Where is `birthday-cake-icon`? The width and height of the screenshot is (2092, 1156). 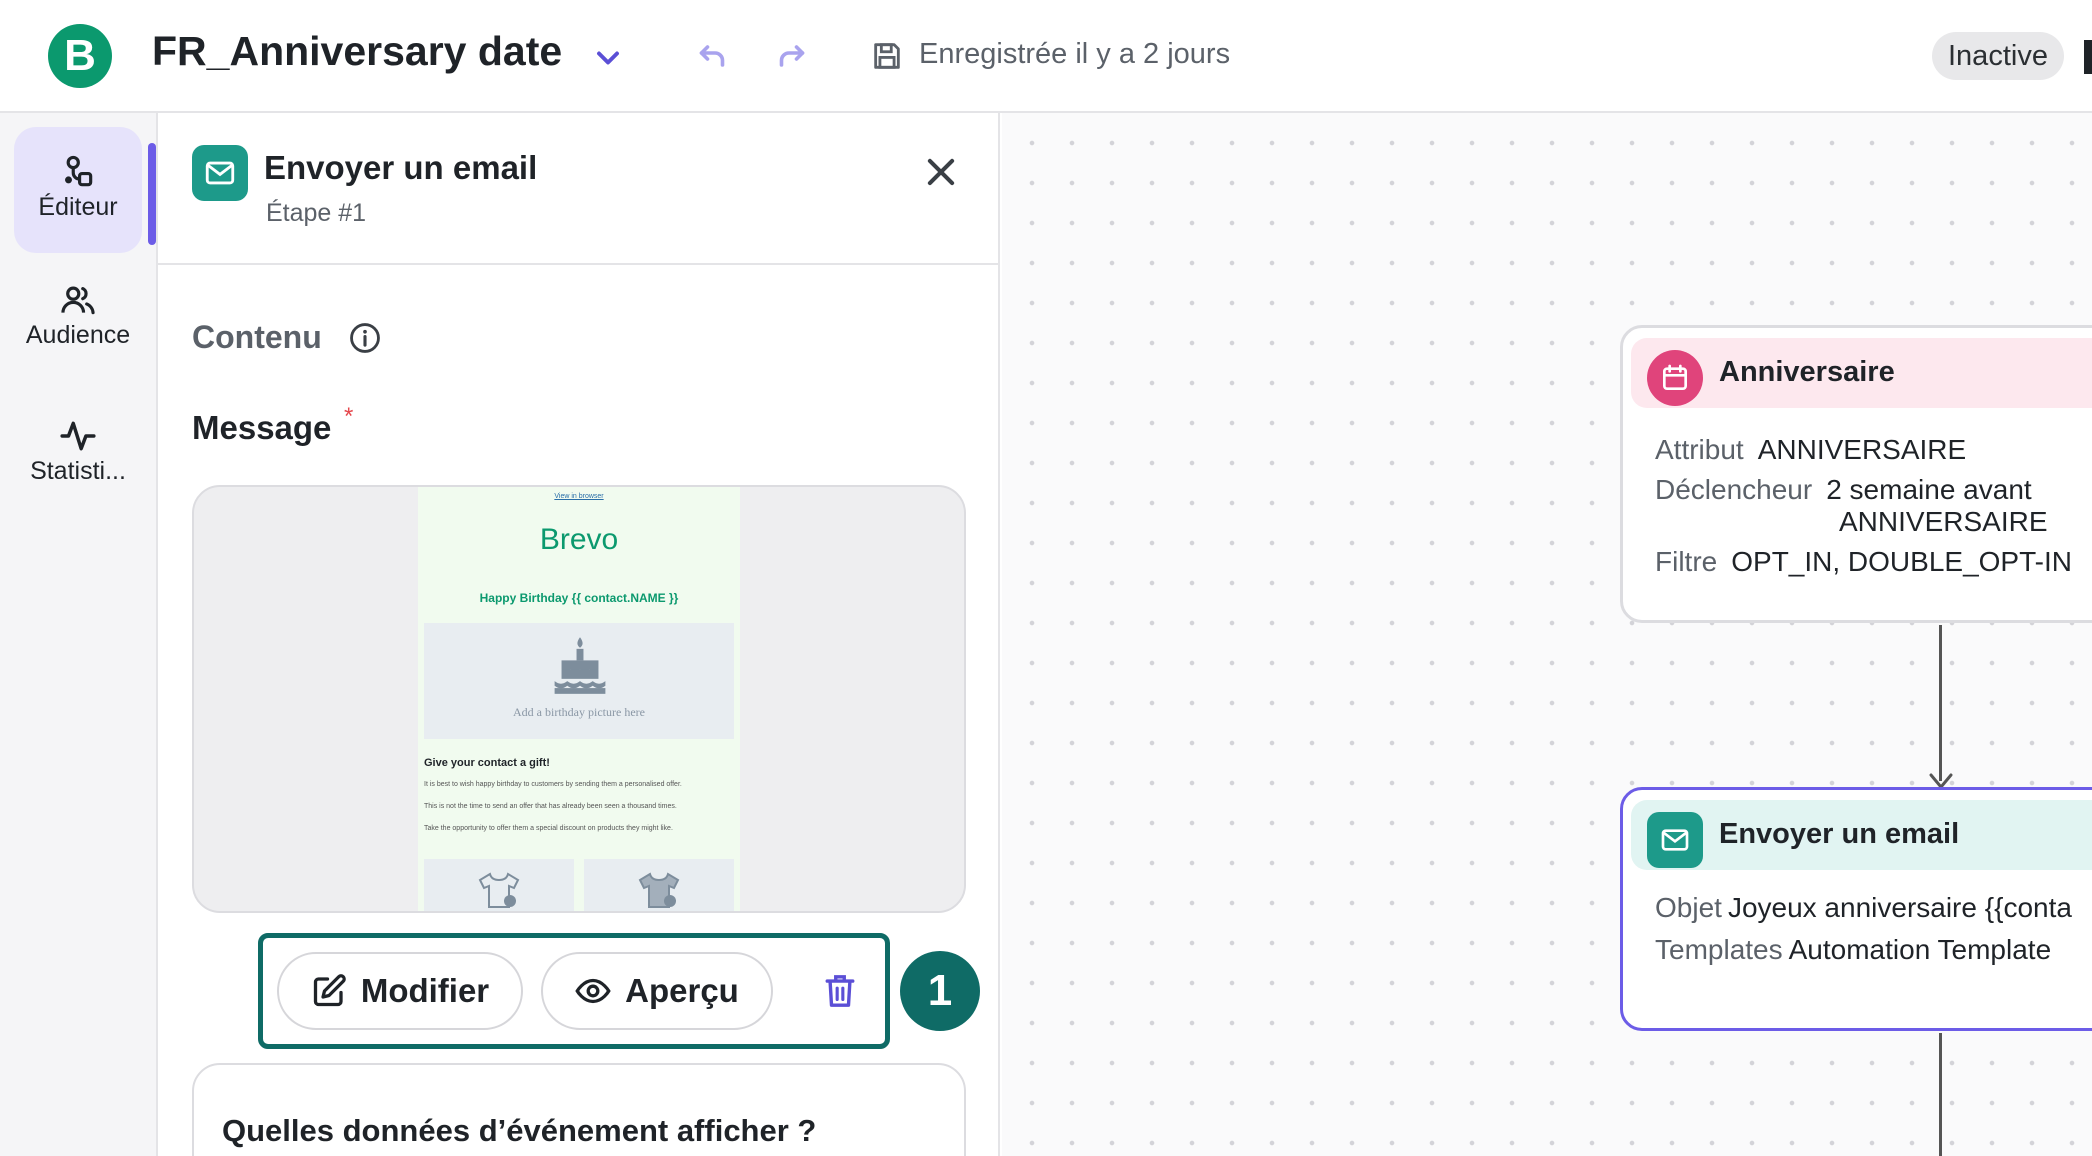 birthday-cake-icon is located at coordinates (580, 665).